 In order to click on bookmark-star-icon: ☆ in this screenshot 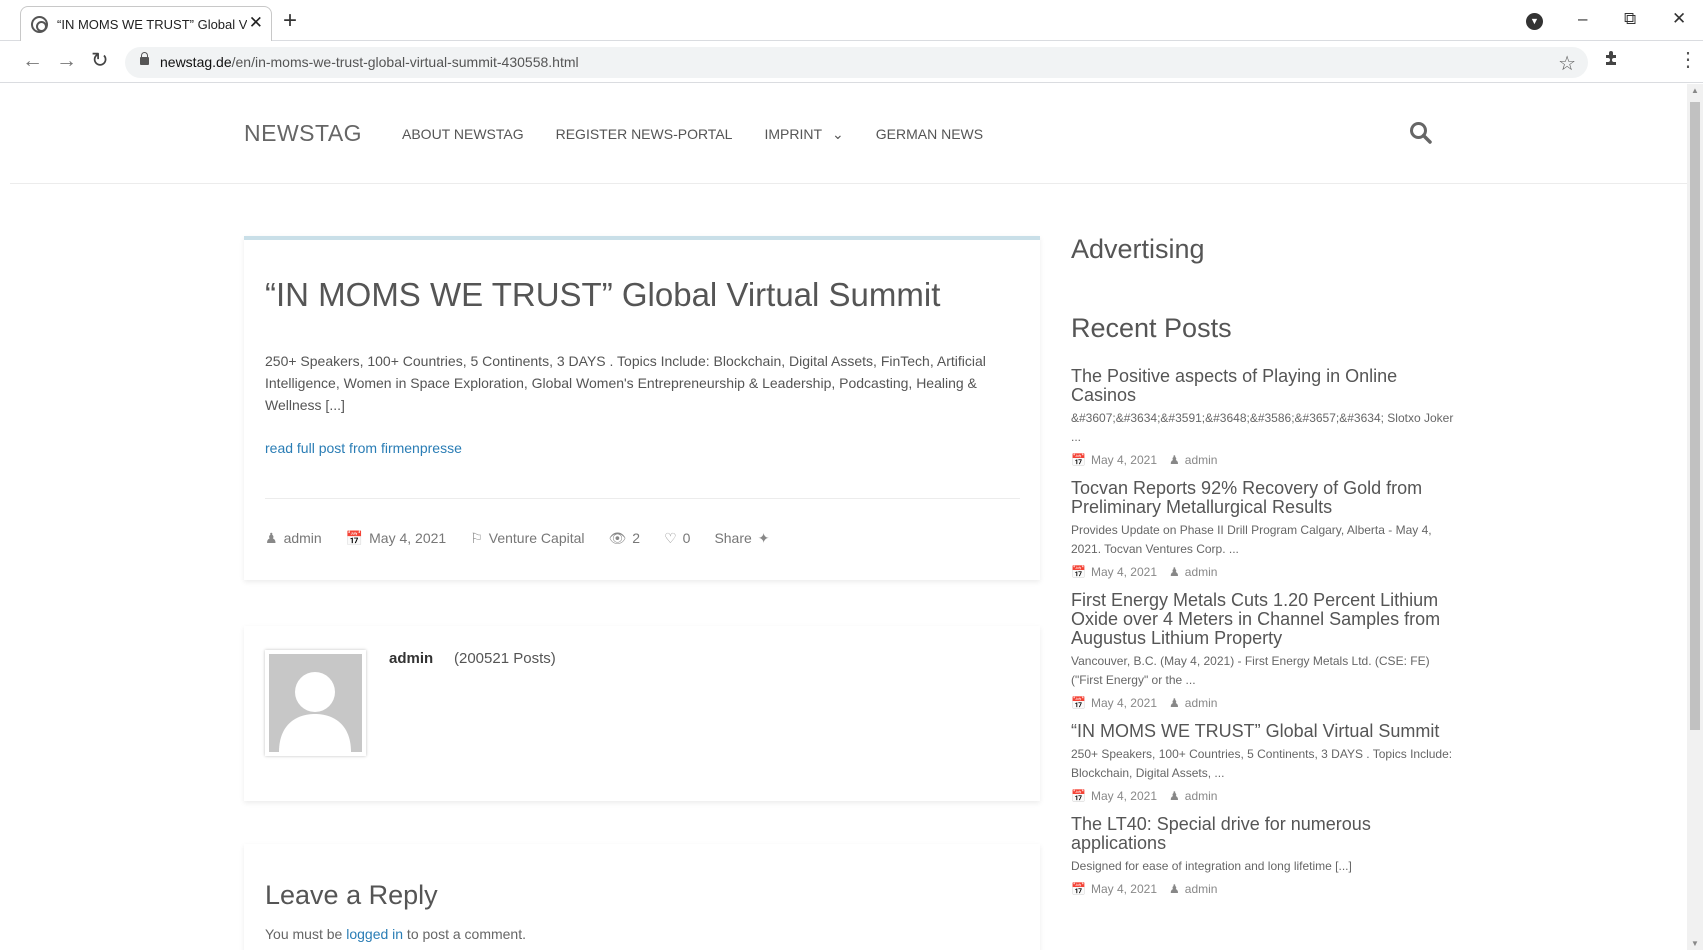, I will do `click(1567, 63)`.